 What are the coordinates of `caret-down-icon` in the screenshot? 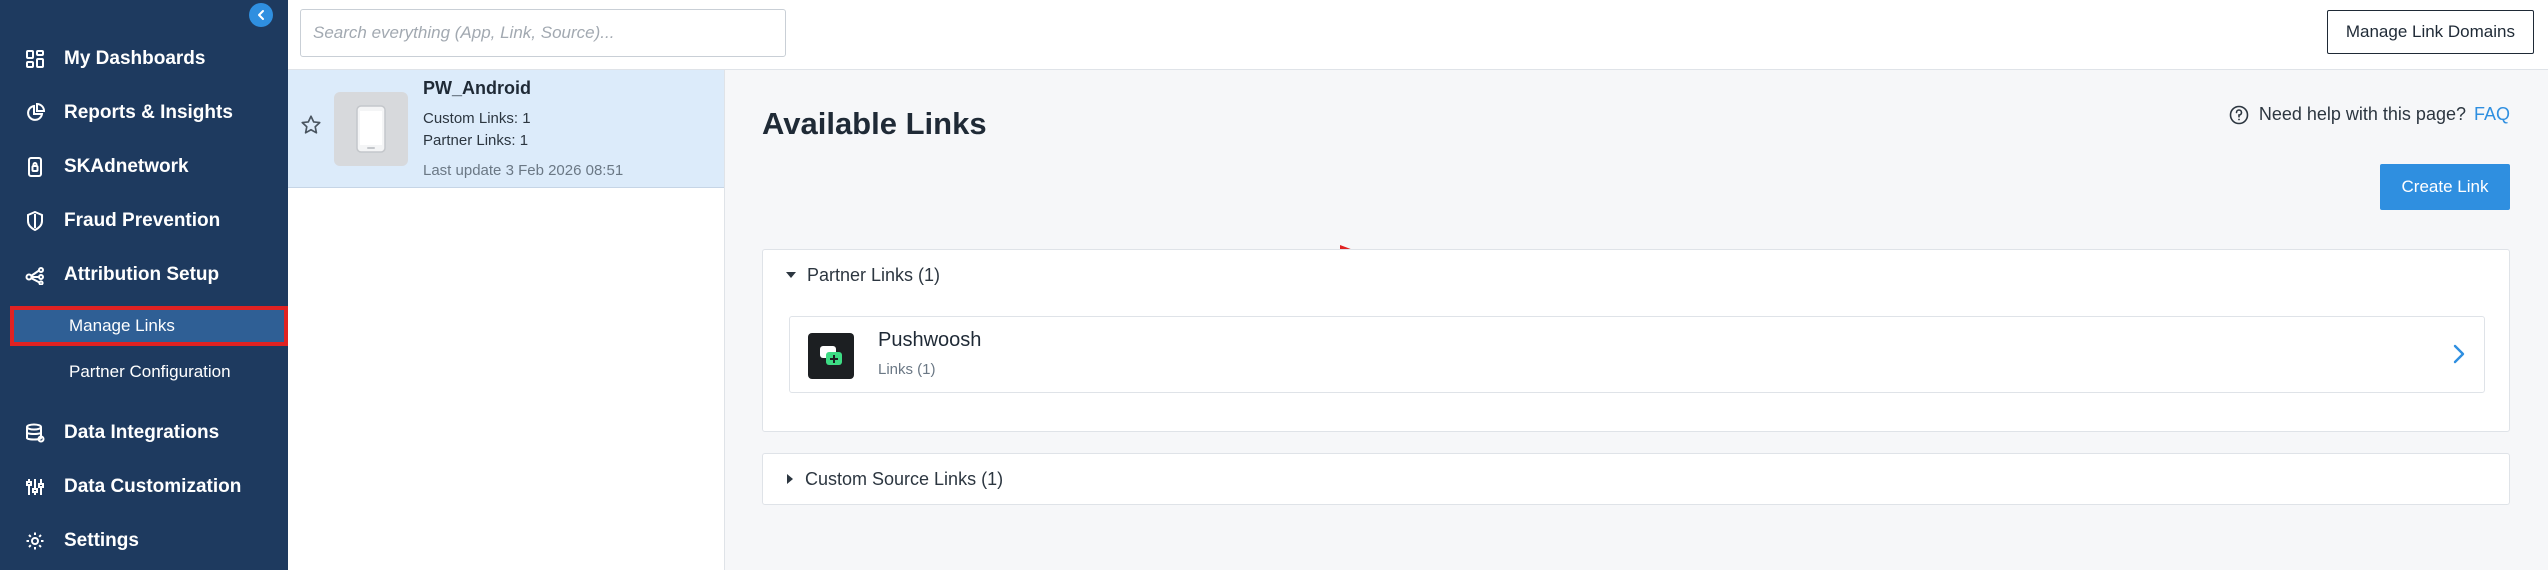 It's located at (791, 275).